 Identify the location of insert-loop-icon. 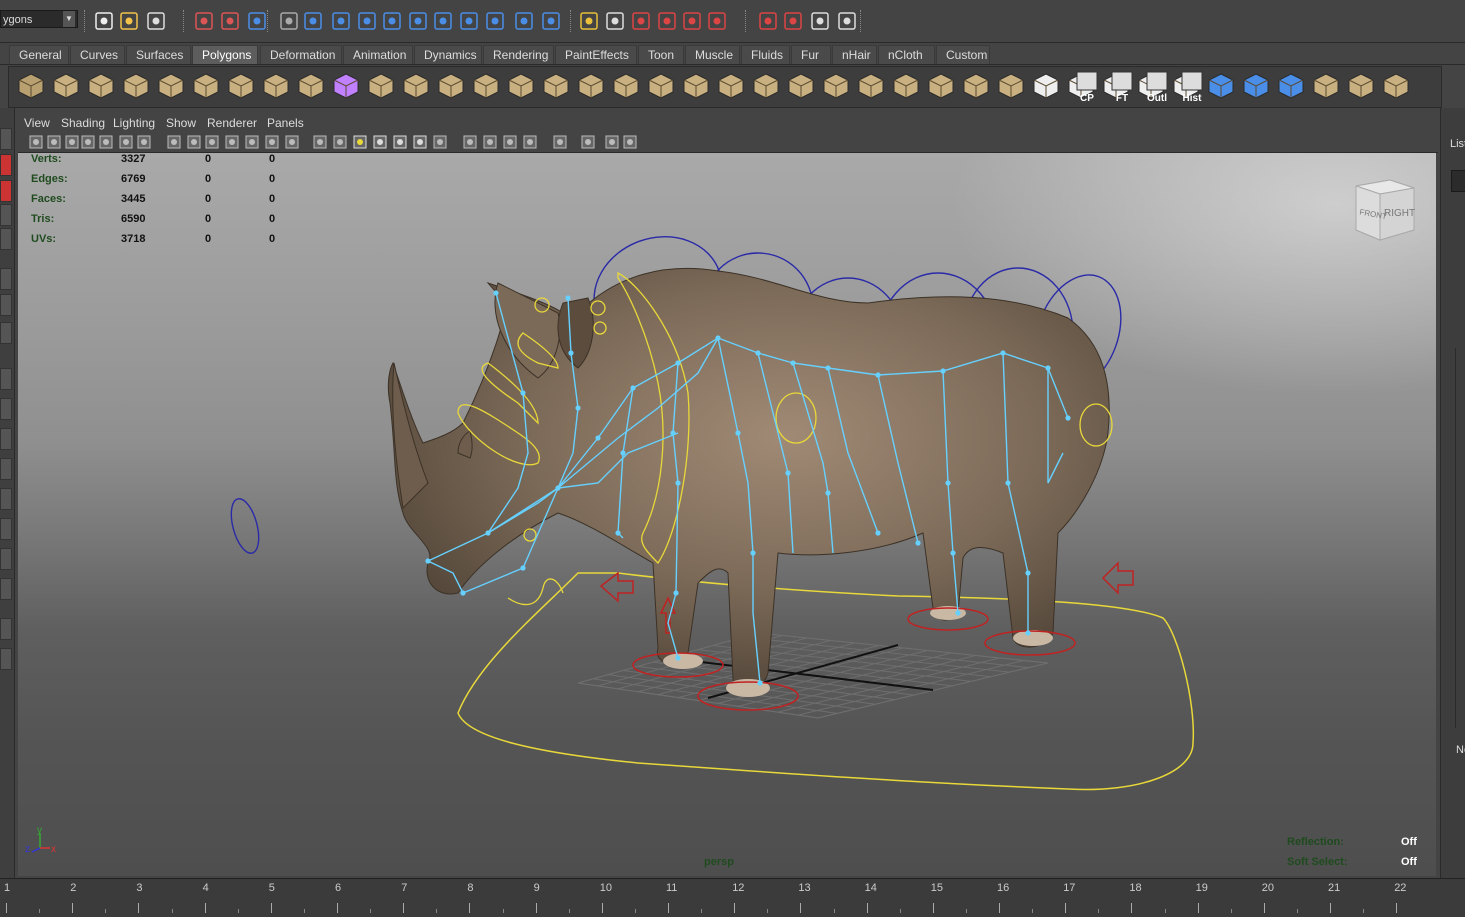
(766, 86).